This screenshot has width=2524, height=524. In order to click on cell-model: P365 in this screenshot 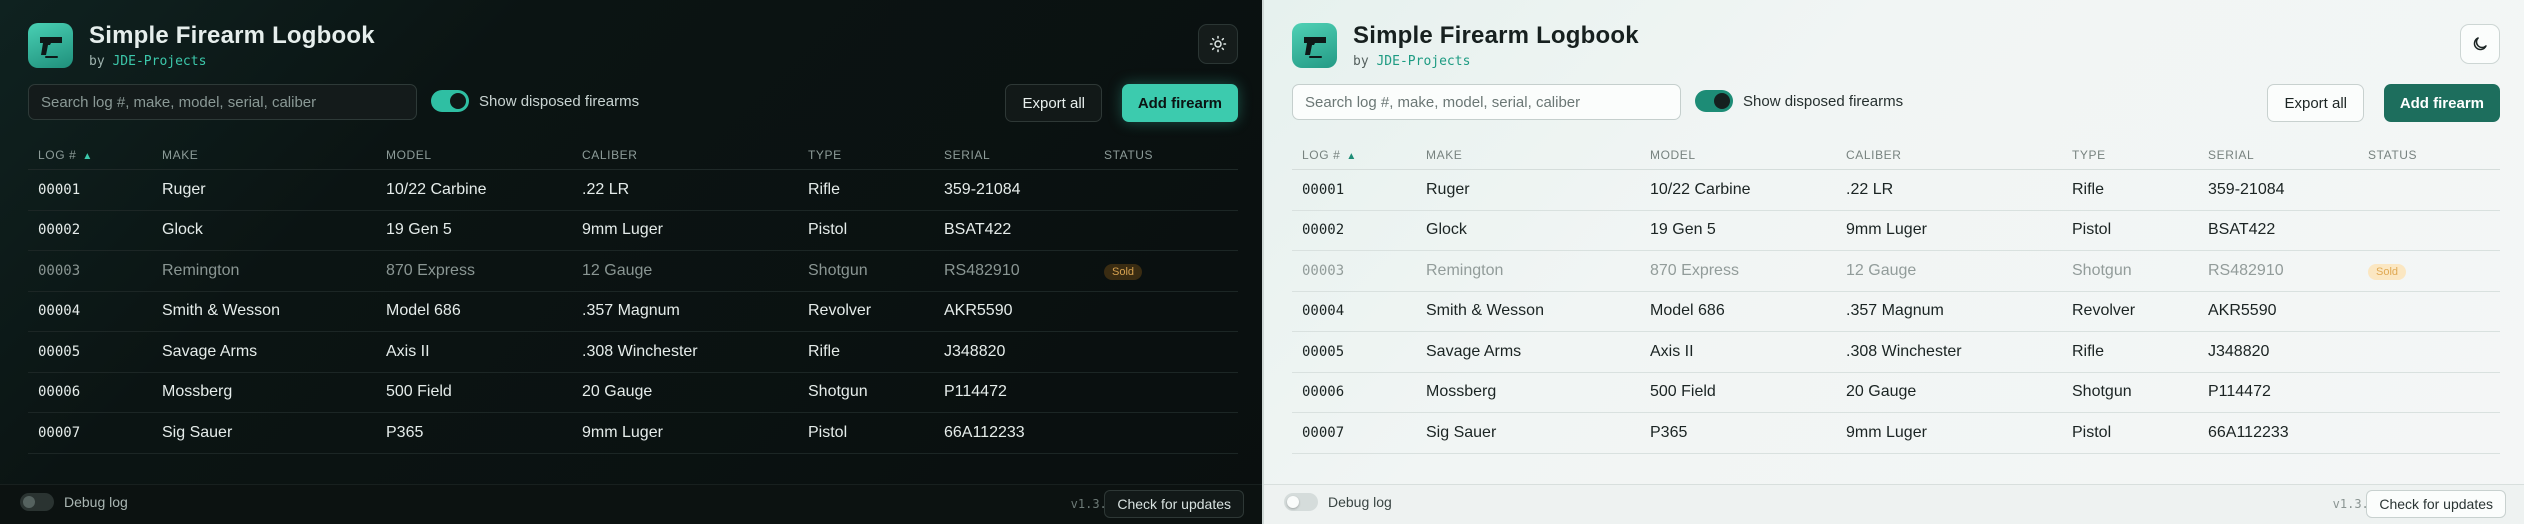, I will do `click(1669, 432)`.